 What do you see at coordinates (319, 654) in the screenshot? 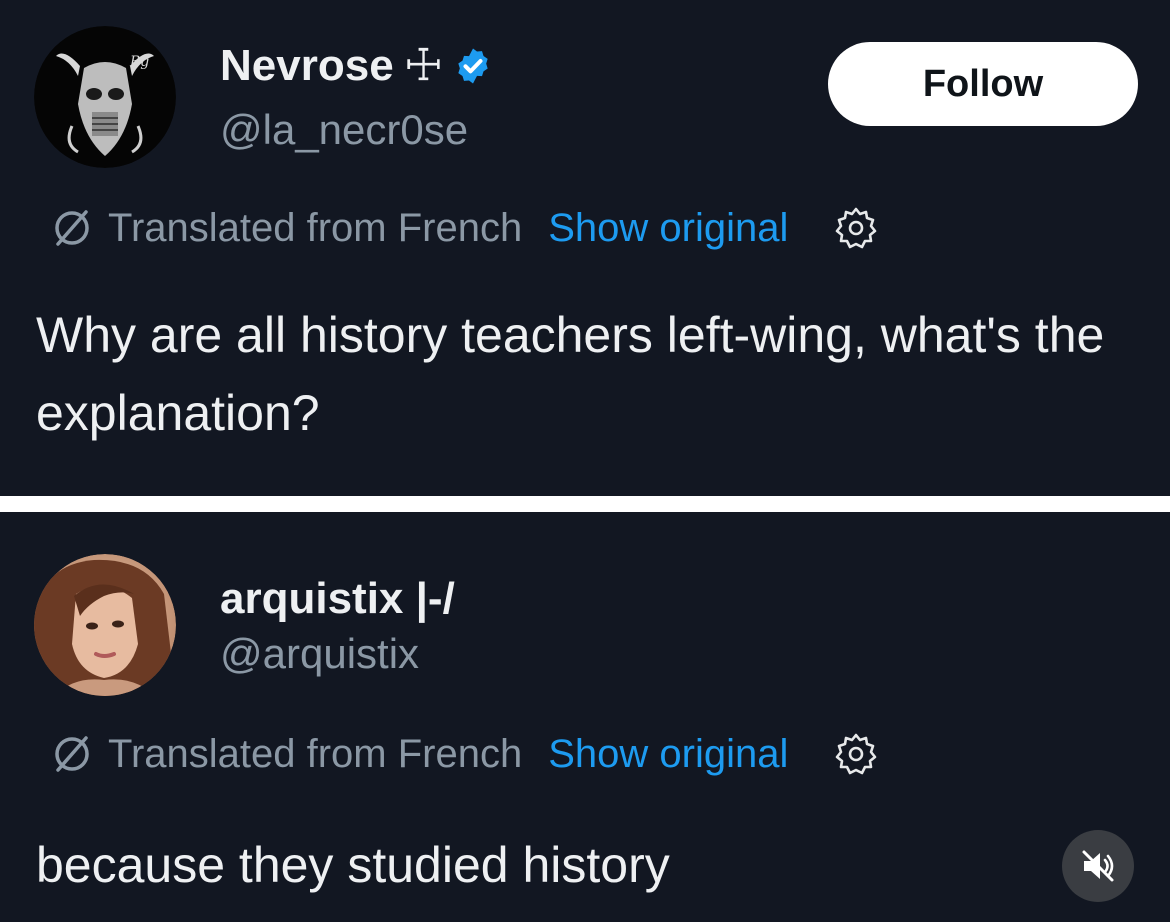
I see `author-handle: @arquistix` at bounding box center [319, 654].